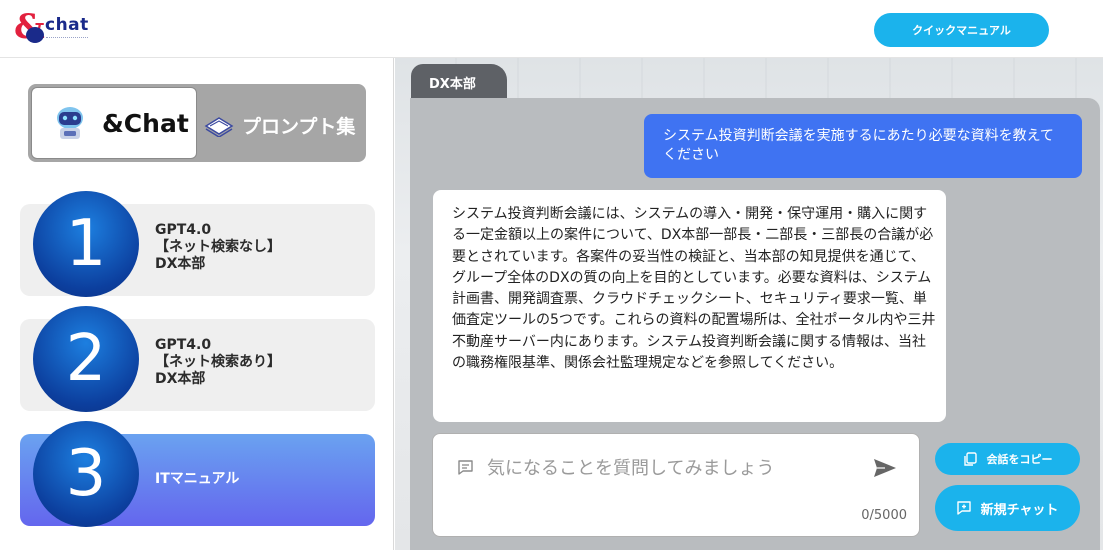 Image resolution: width=1103 pixels, height=550 pixels. Describe the element at coordinates (1019, 510) in the screenshot. I see `new-chat-button-label: 新規チャット` at that location.